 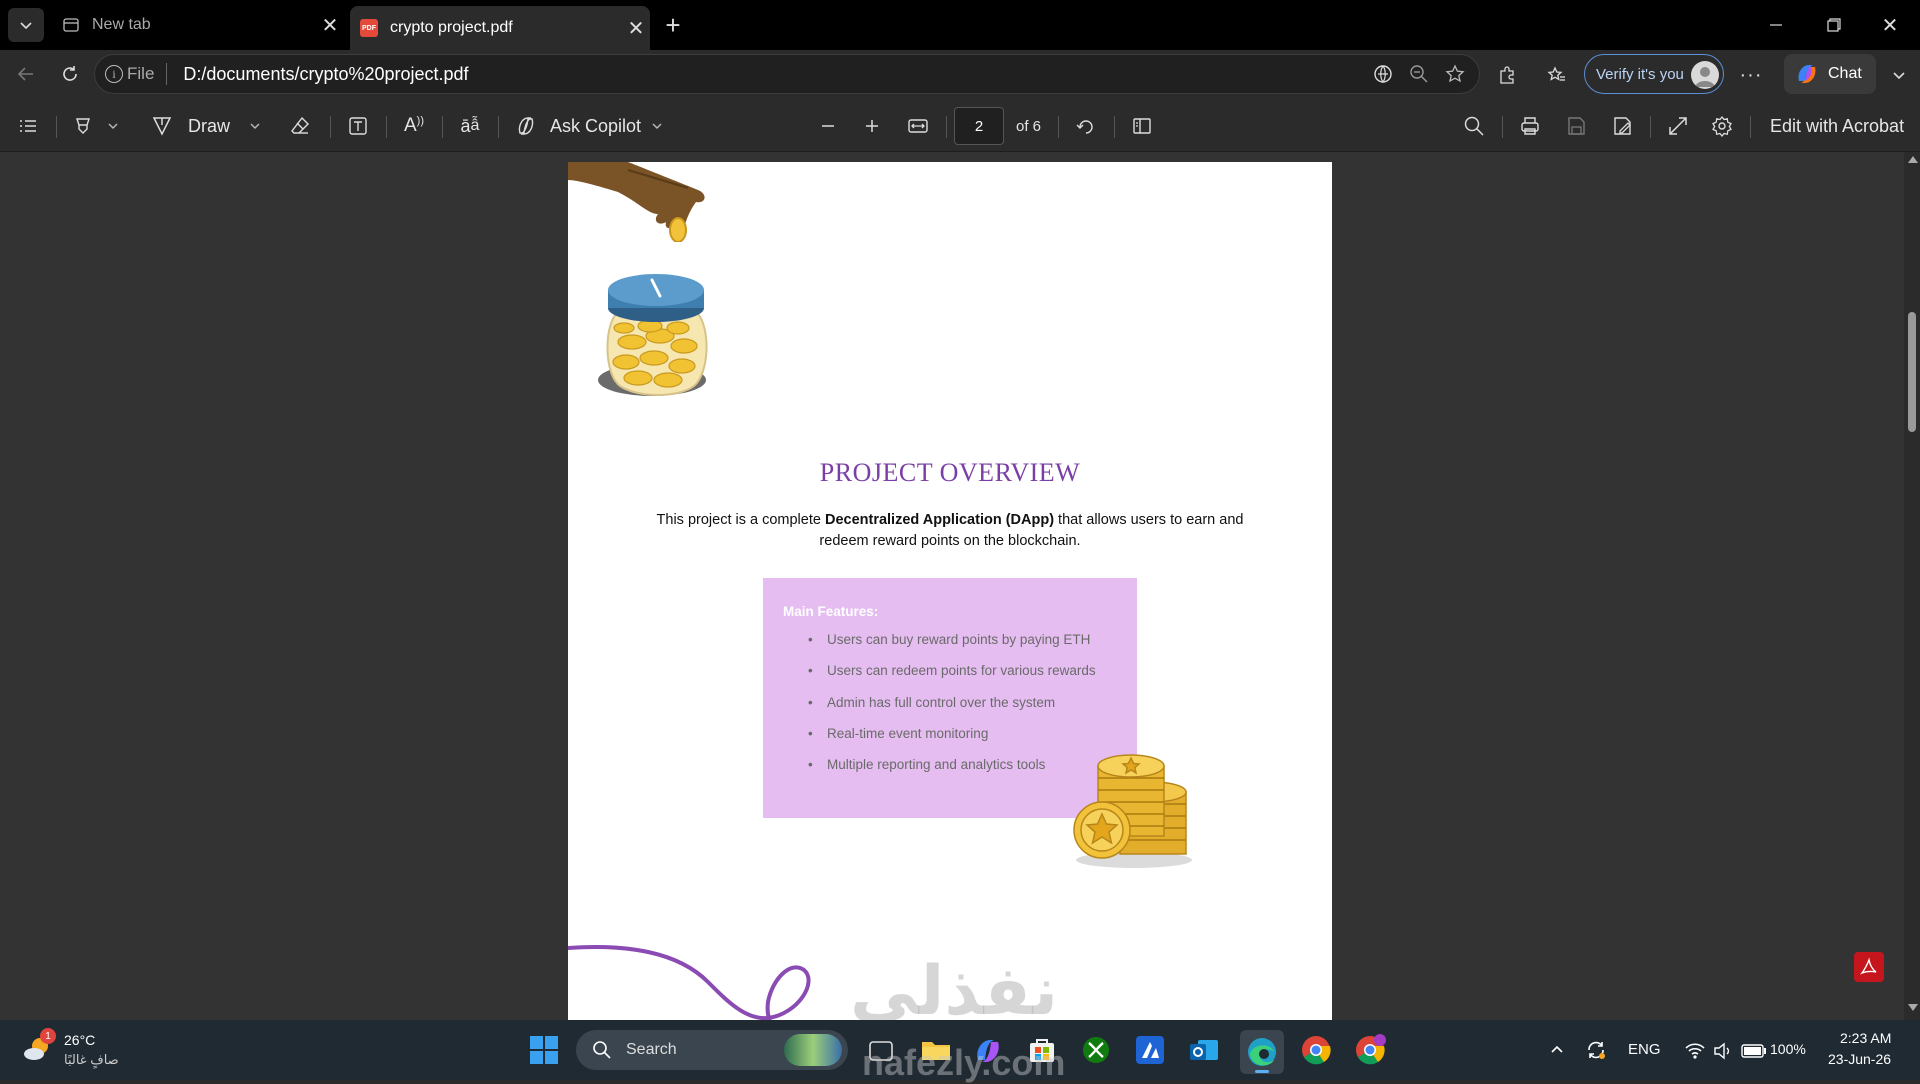 I want to click on rotate-page-icon, so click(x=1086, y=126).